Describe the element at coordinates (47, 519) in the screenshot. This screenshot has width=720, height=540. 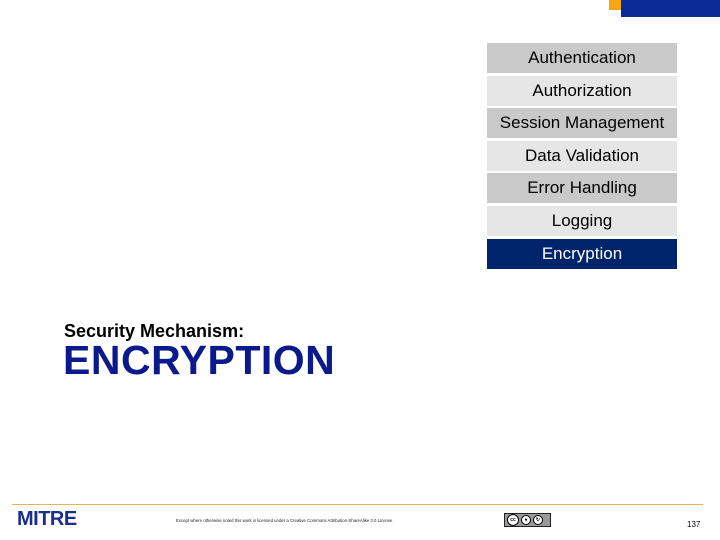
I see `mitre-logo: MITRE` at that location.